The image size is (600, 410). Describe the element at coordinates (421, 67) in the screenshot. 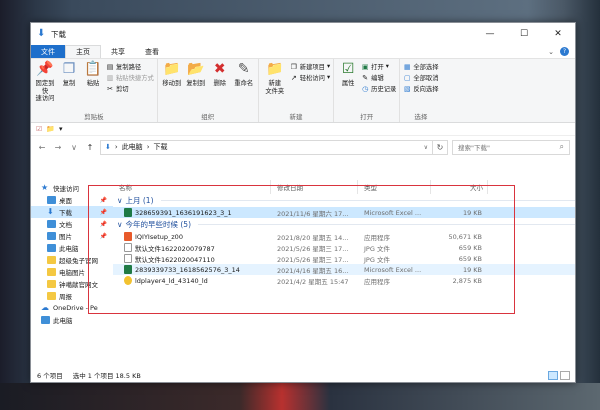

I see `select-all-button: ▦ 全部选择` at that location.